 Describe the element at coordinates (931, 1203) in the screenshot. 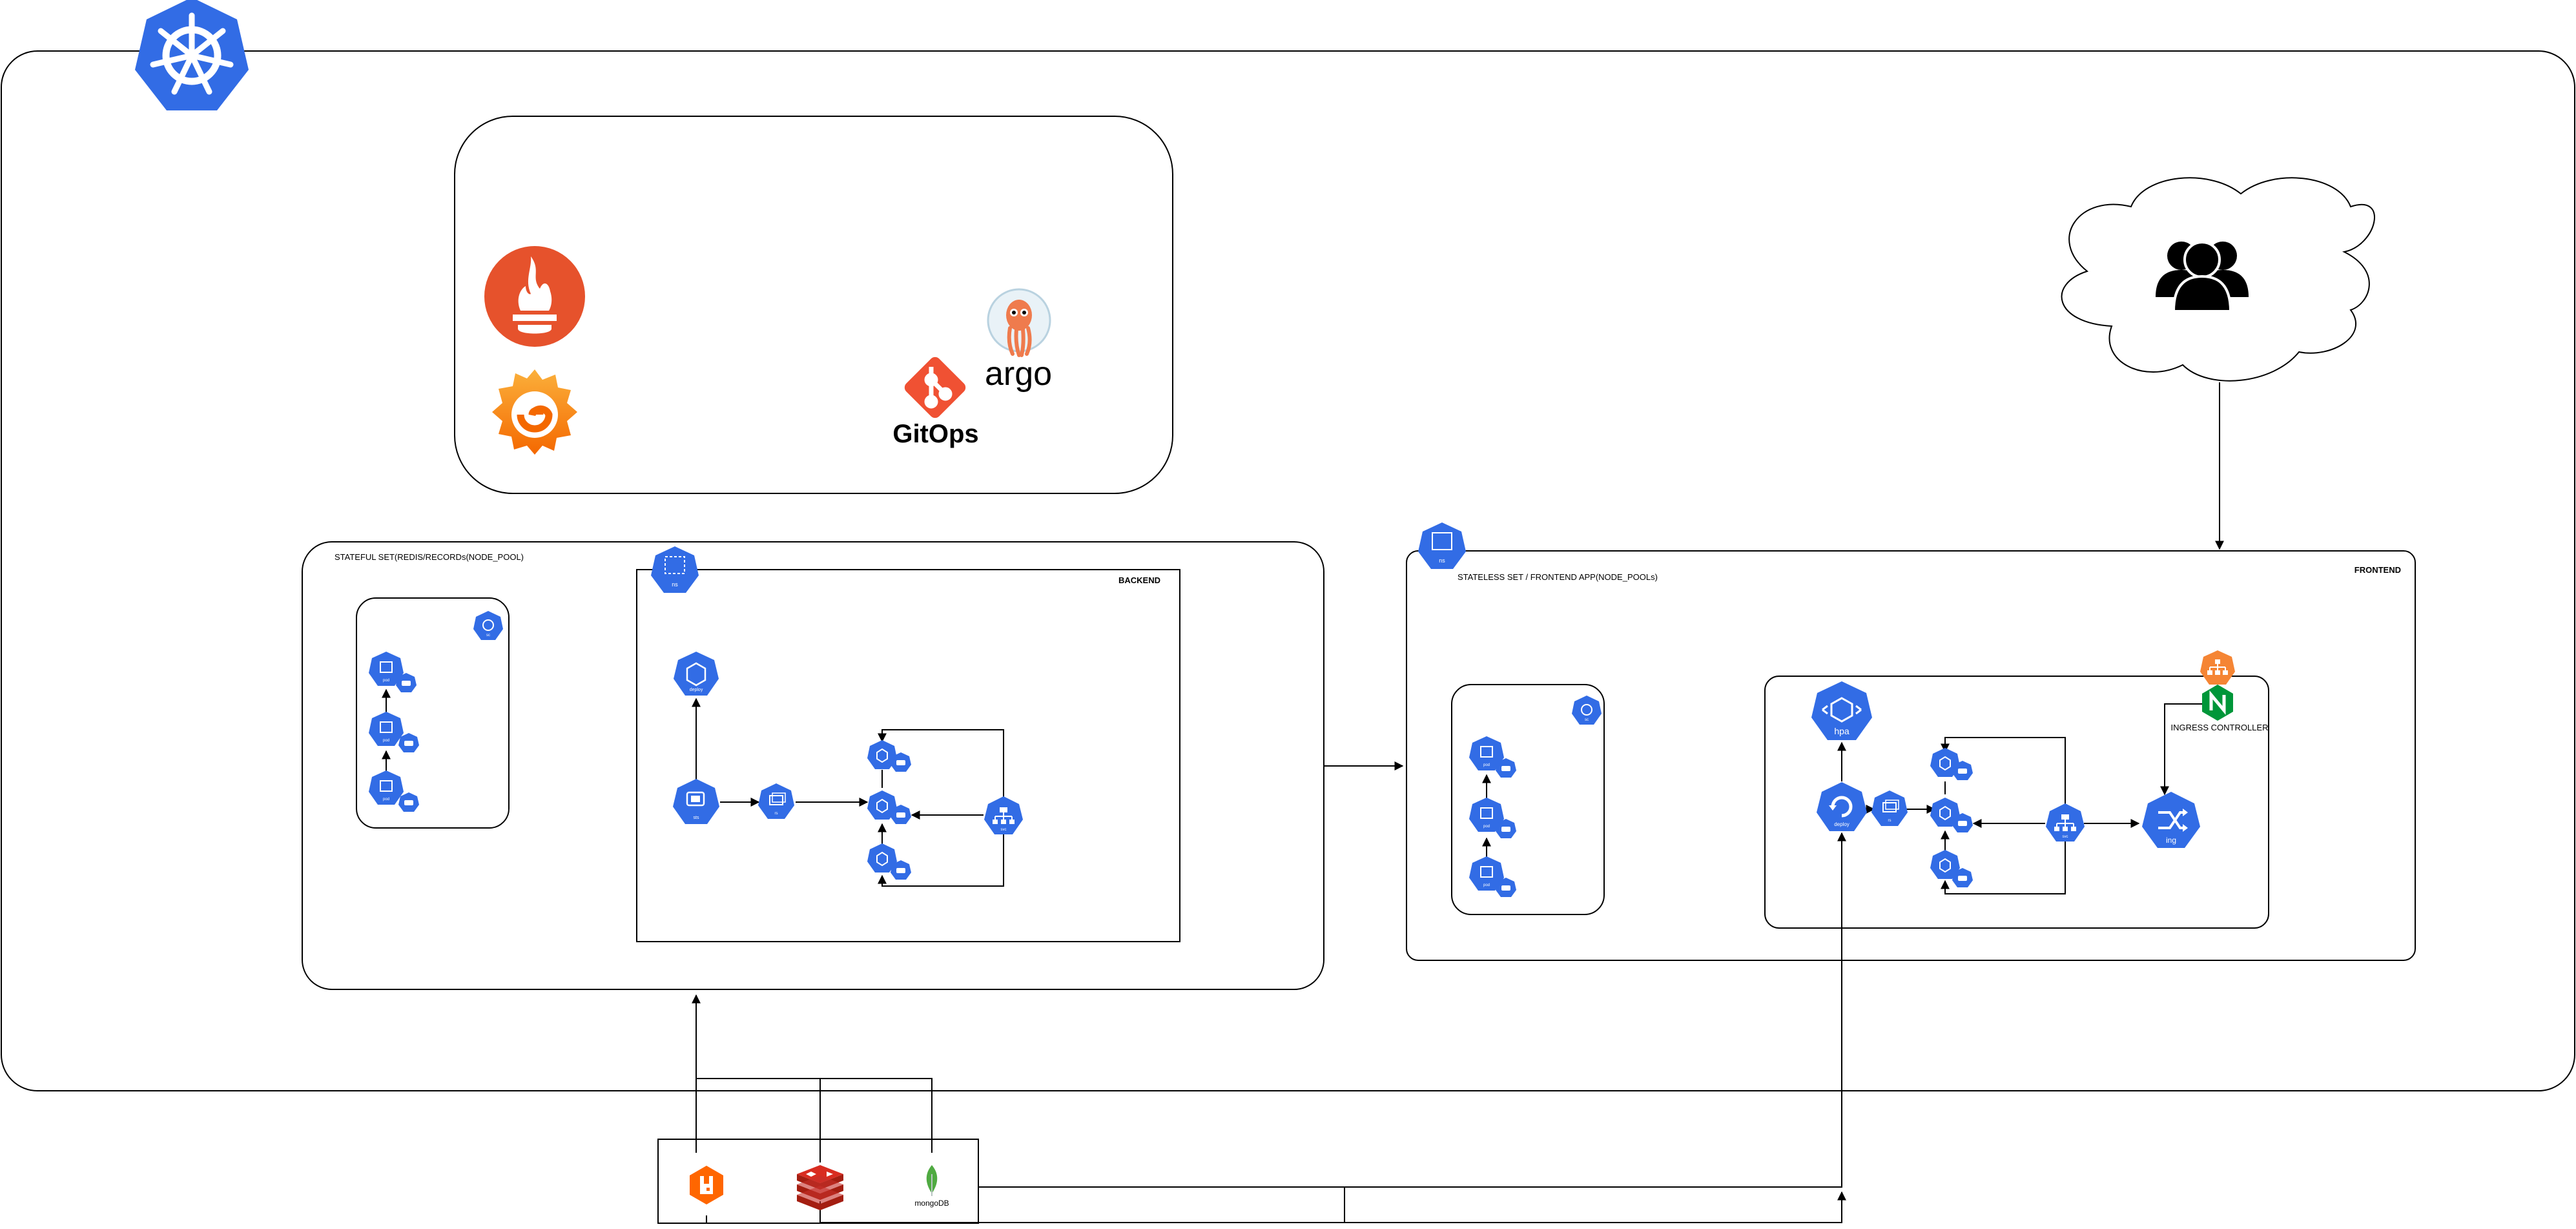

I see `mongodb-label: mongoDB` at that location.